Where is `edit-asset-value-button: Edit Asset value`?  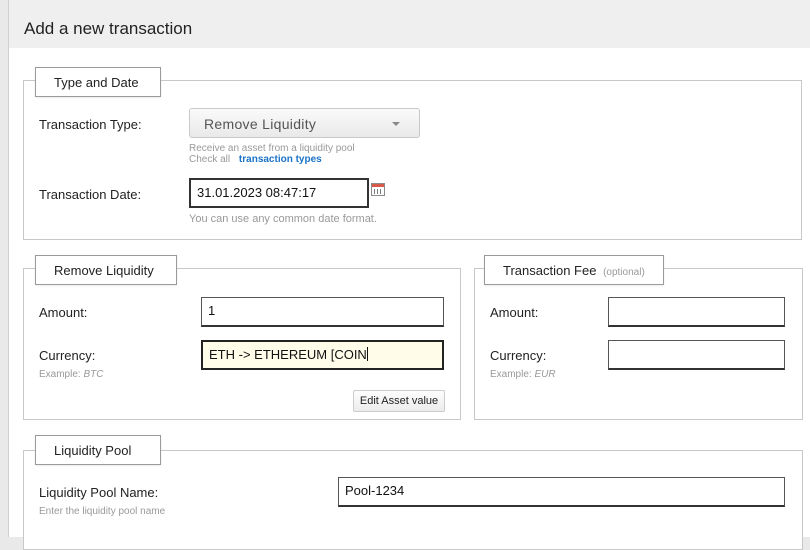 edit-asset-value-button: Edit Asset value is located at coordinates (399, 401).